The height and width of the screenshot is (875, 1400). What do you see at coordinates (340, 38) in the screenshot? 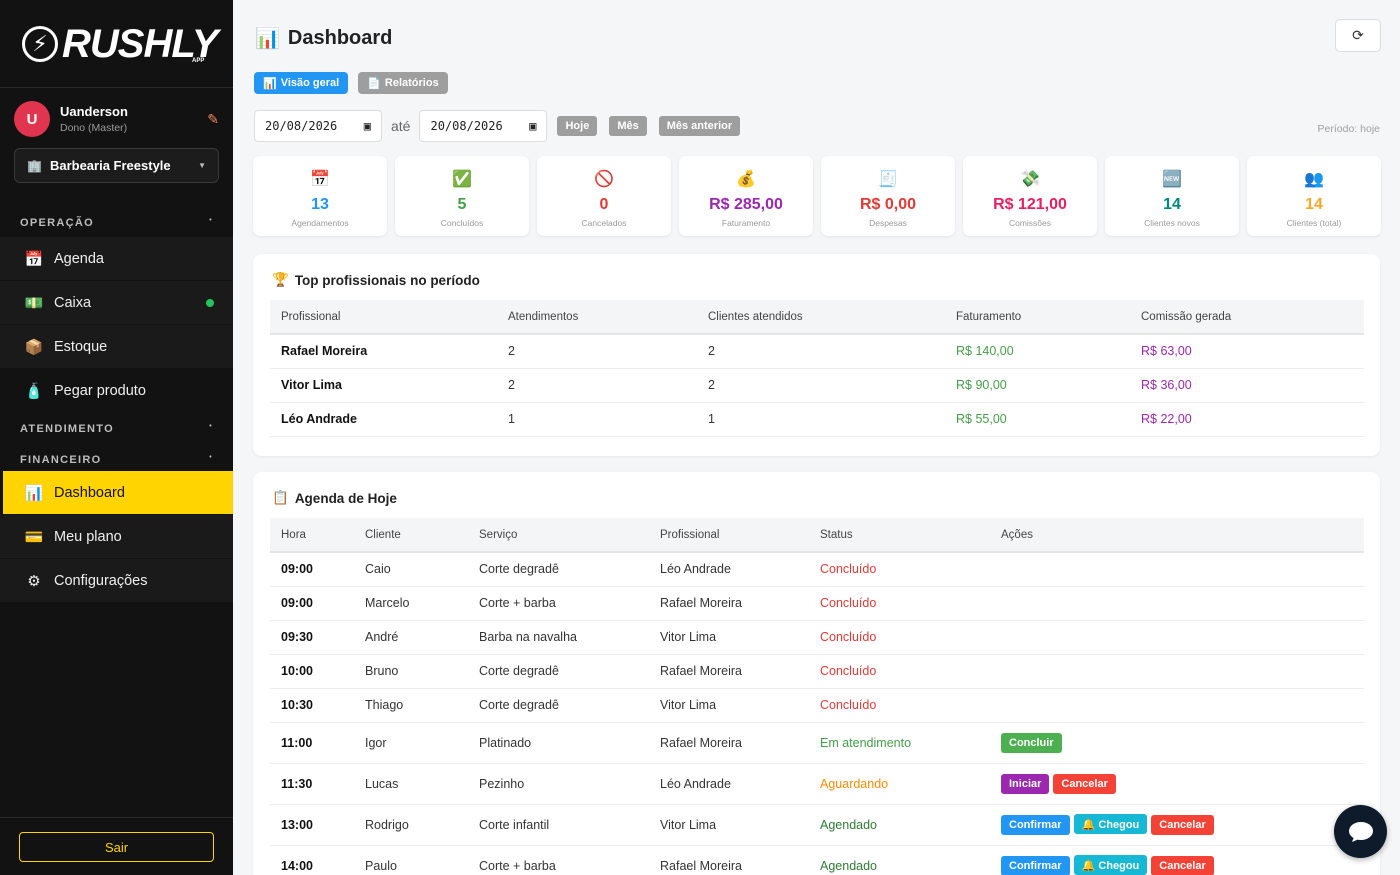
I see `page-title-text: Dashboard` at bounding box center [340, 38].